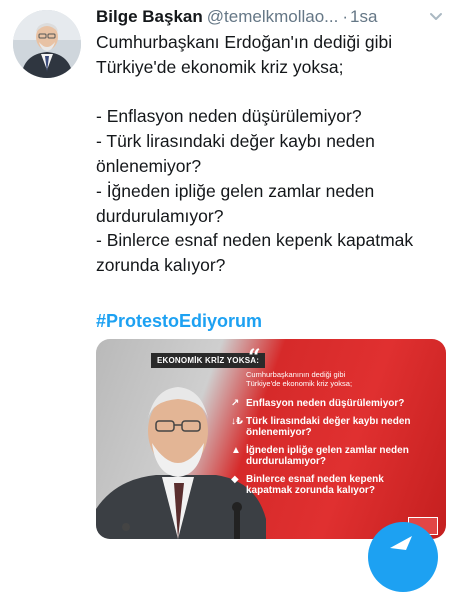  I want to click on card-item-line: Binlerce esnaf neden kepenk, so click(315, 479).